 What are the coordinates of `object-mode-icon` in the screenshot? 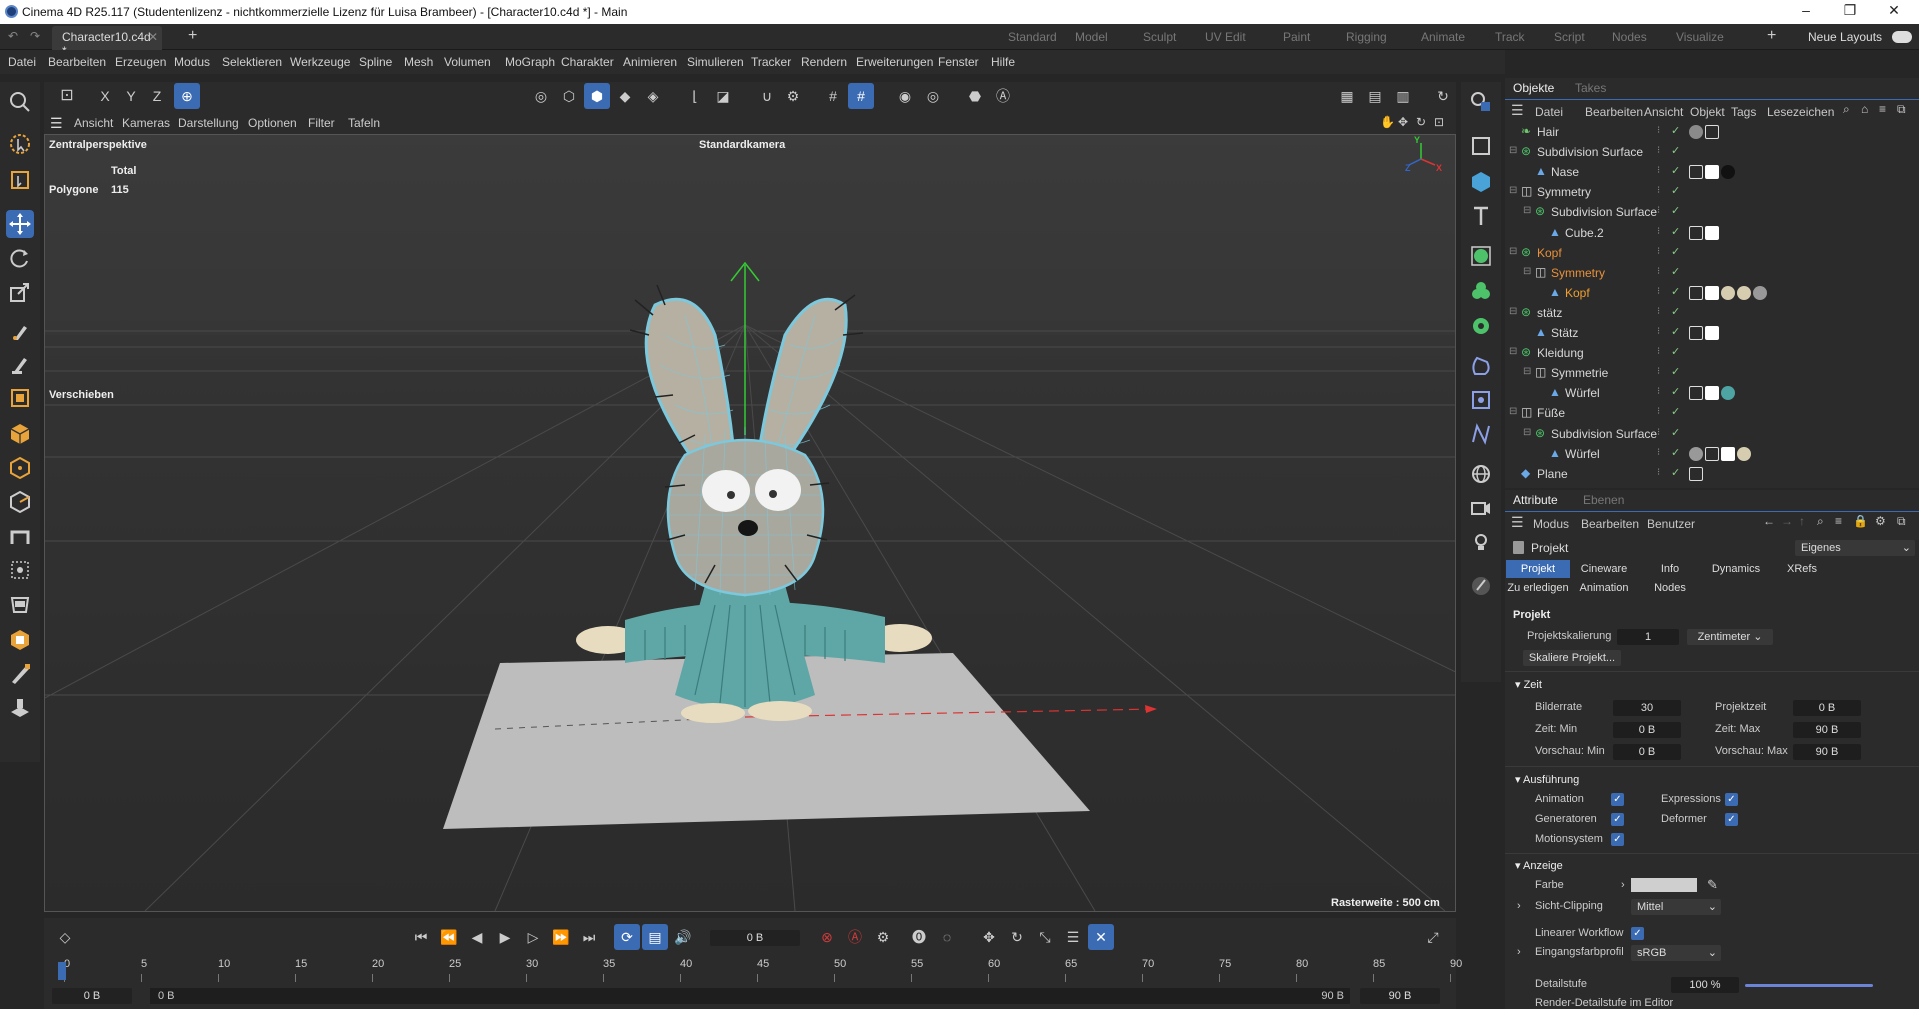 It's located at (20, 434).